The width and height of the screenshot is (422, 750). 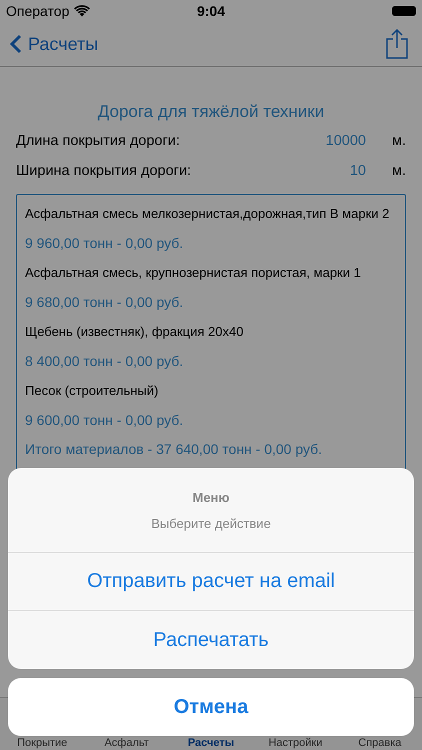 I want to click on material-name: Песок (строительный), so click(x=92, y=391).